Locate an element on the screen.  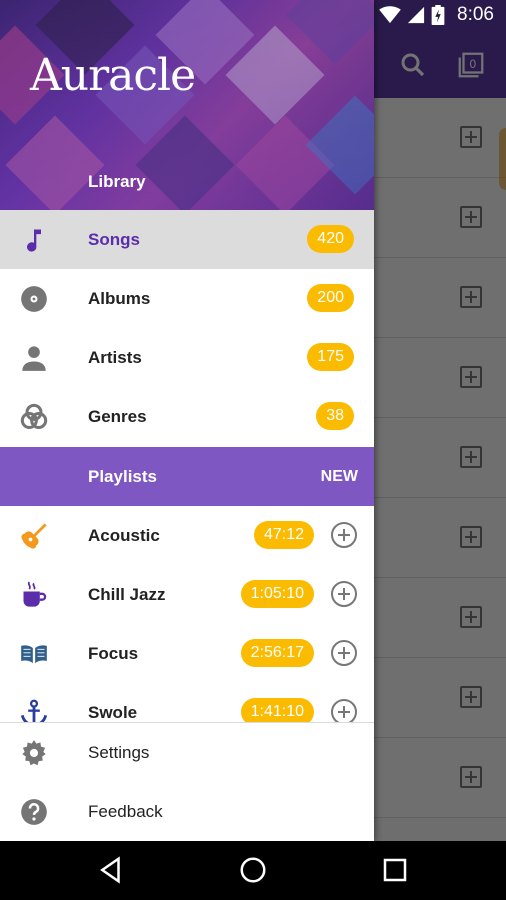
navigation-bar is located at coordinates (253, 870).